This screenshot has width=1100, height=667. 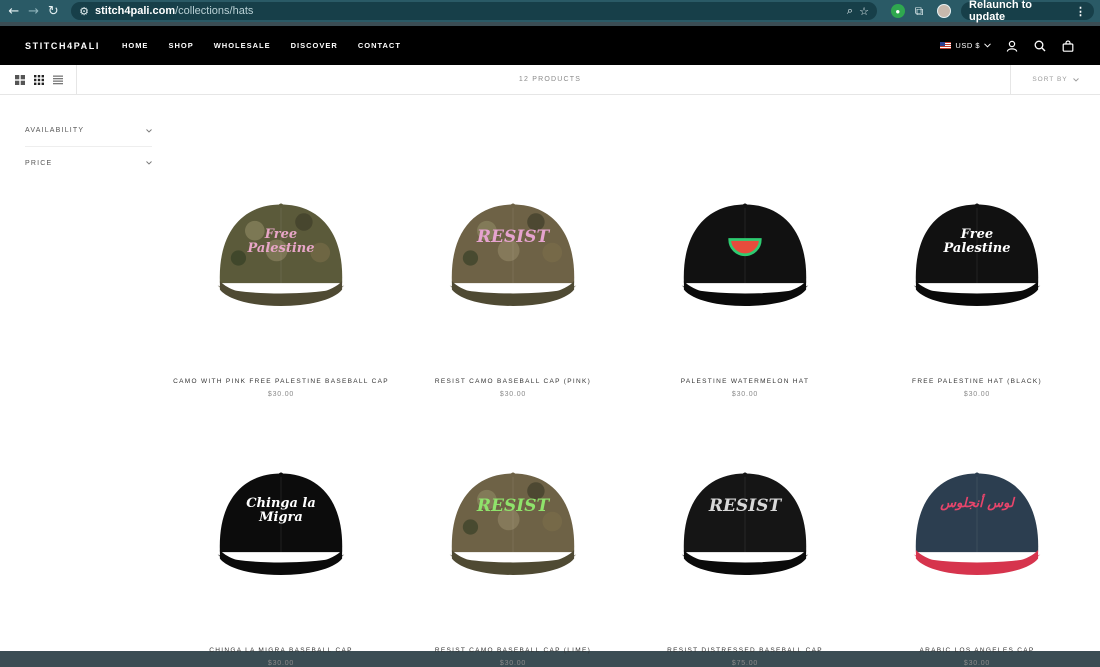 I want to click on extension-icon: ●, so click(x=897, y=11).